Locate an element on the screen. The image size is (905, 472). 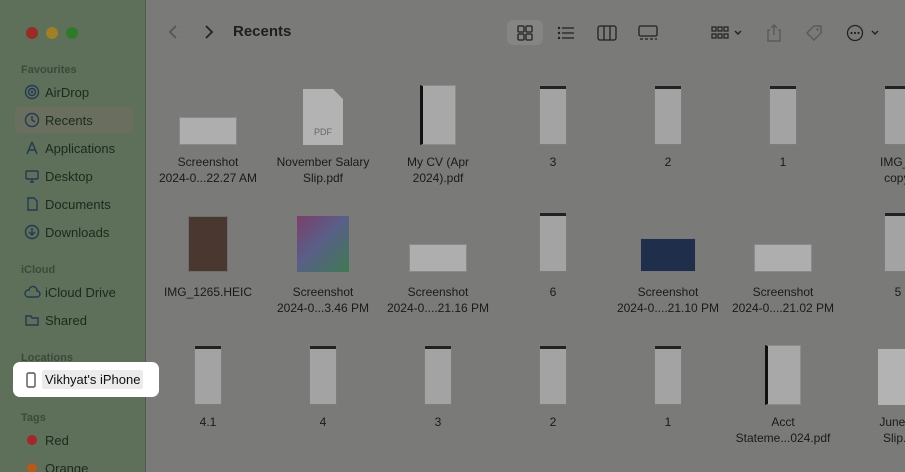
cloud-icon is located at coordinates (32, 292).